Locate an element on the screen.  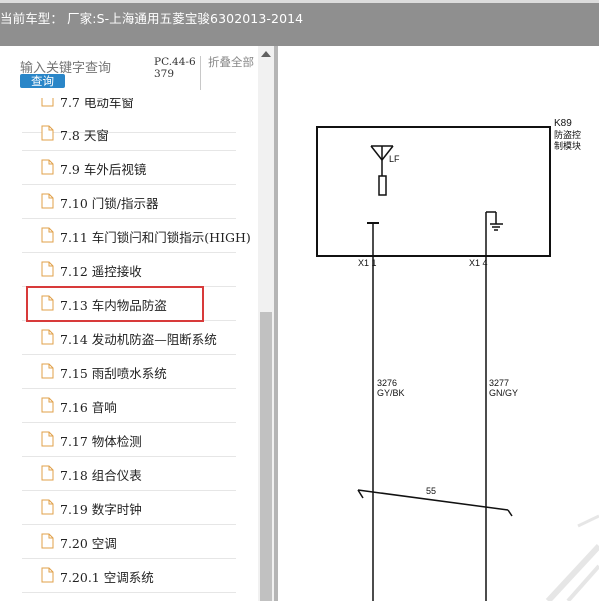
tree-item-label: 7.20 空调 is located at coordinates (88, 543).